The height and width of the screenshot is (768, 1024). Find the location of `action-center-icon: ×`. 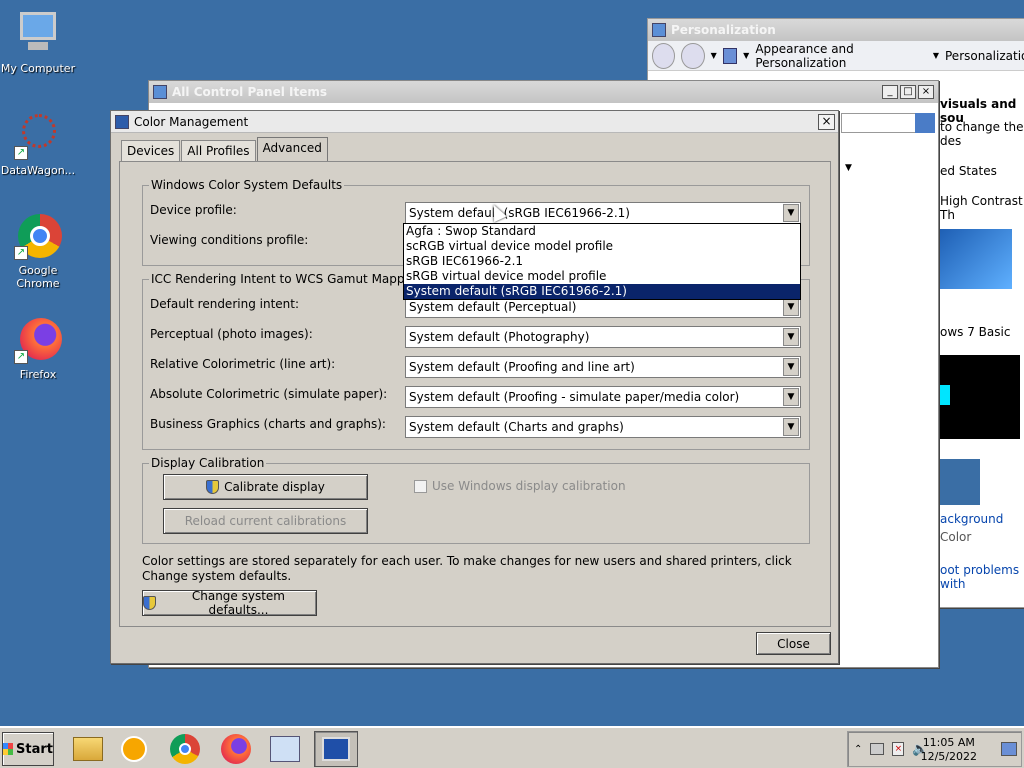

action-center-icon: × is located at coordinates (898, 749).